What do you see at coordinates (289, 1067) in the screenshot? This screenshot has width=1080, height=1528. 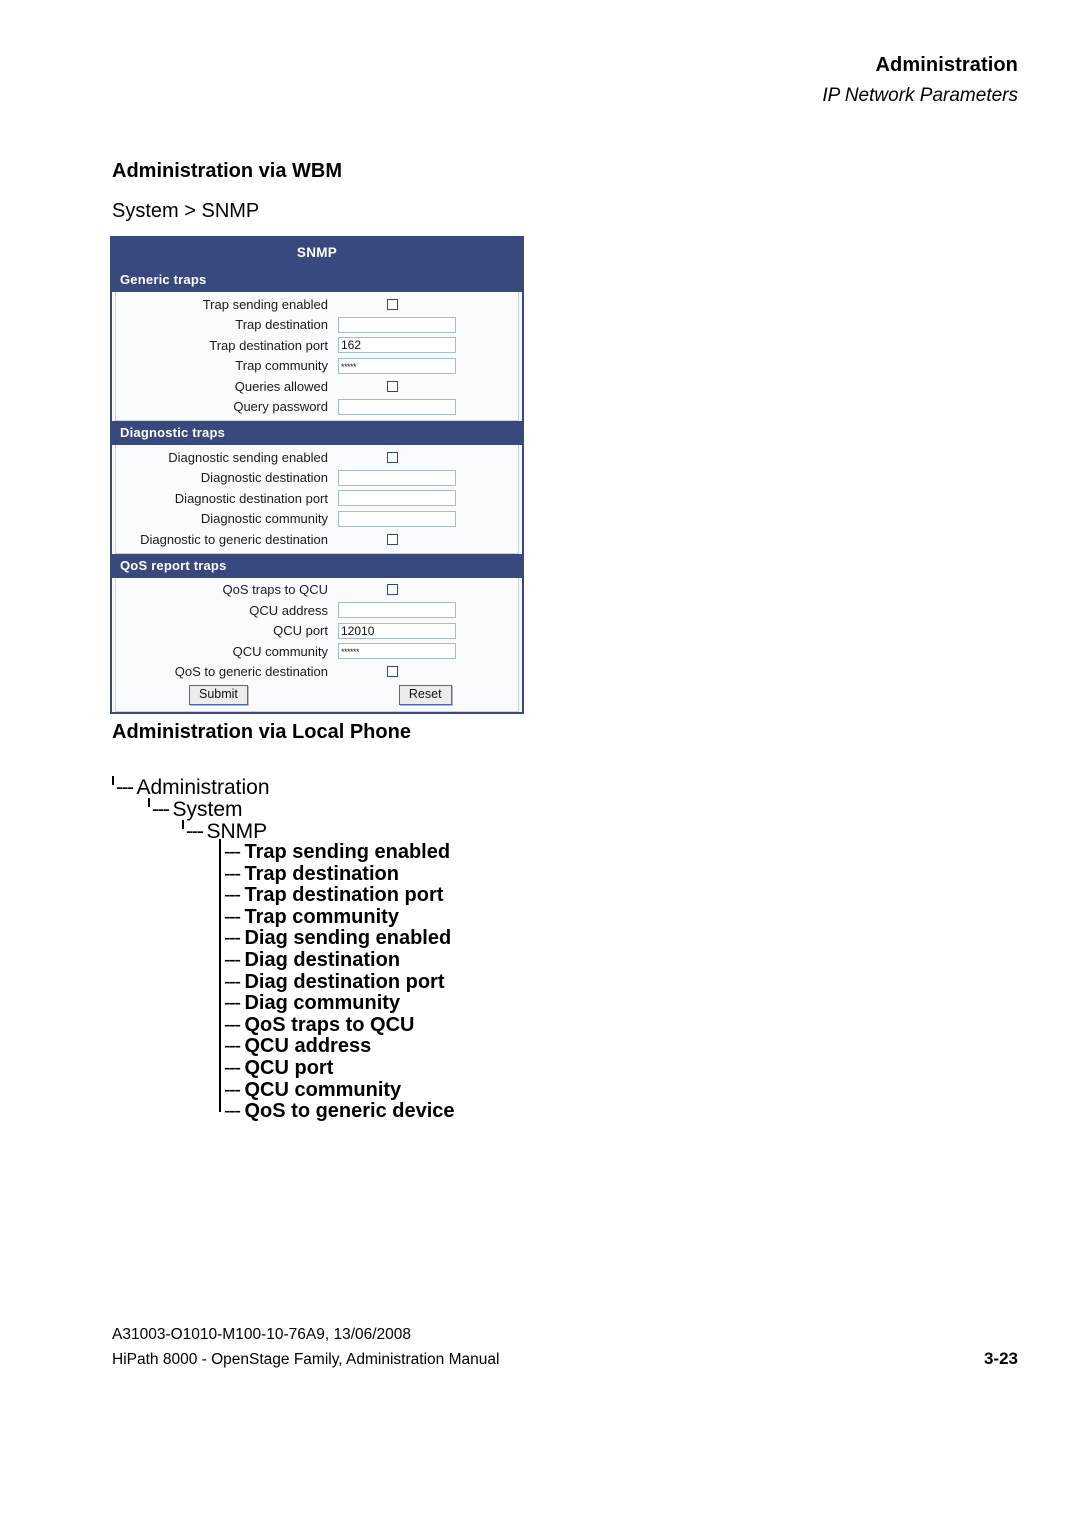 I see `tree-leaf-label: QCU port` at bounding box center [289, 1067].